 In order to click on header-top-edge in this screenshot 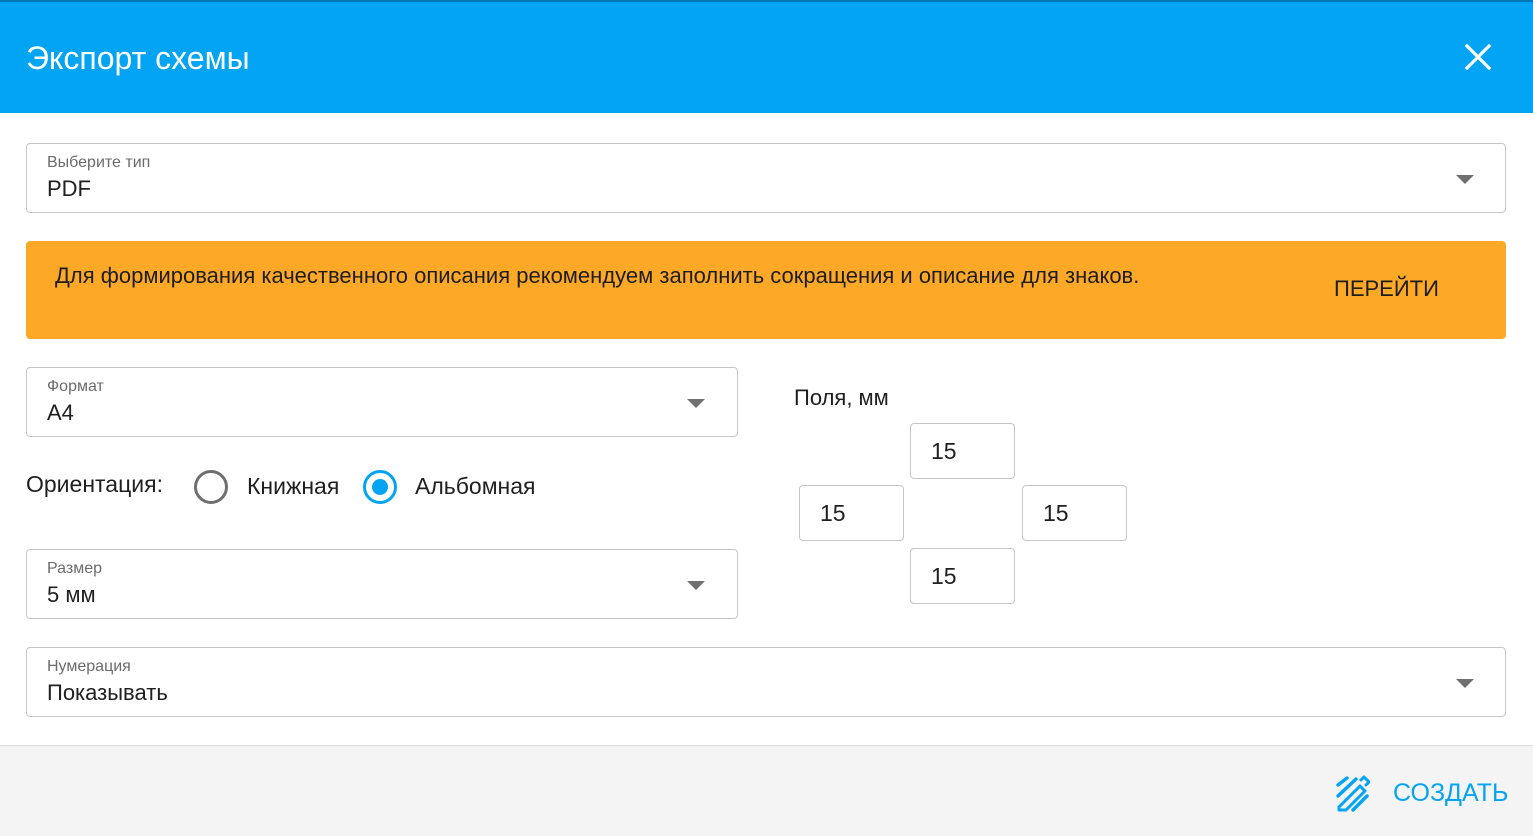, I will do `click(766, 1)`.